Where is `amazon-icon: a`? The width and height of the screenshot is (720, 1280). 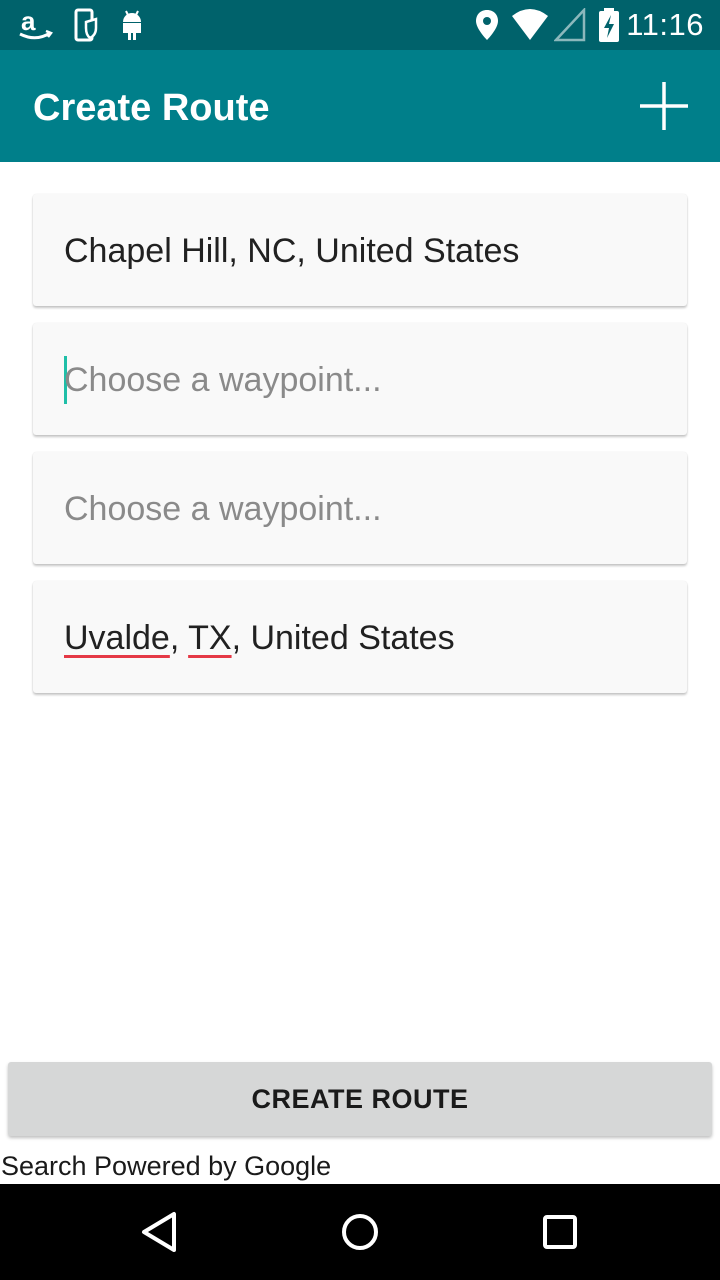 amazon-icon: a is located at coordinates (36, 25).